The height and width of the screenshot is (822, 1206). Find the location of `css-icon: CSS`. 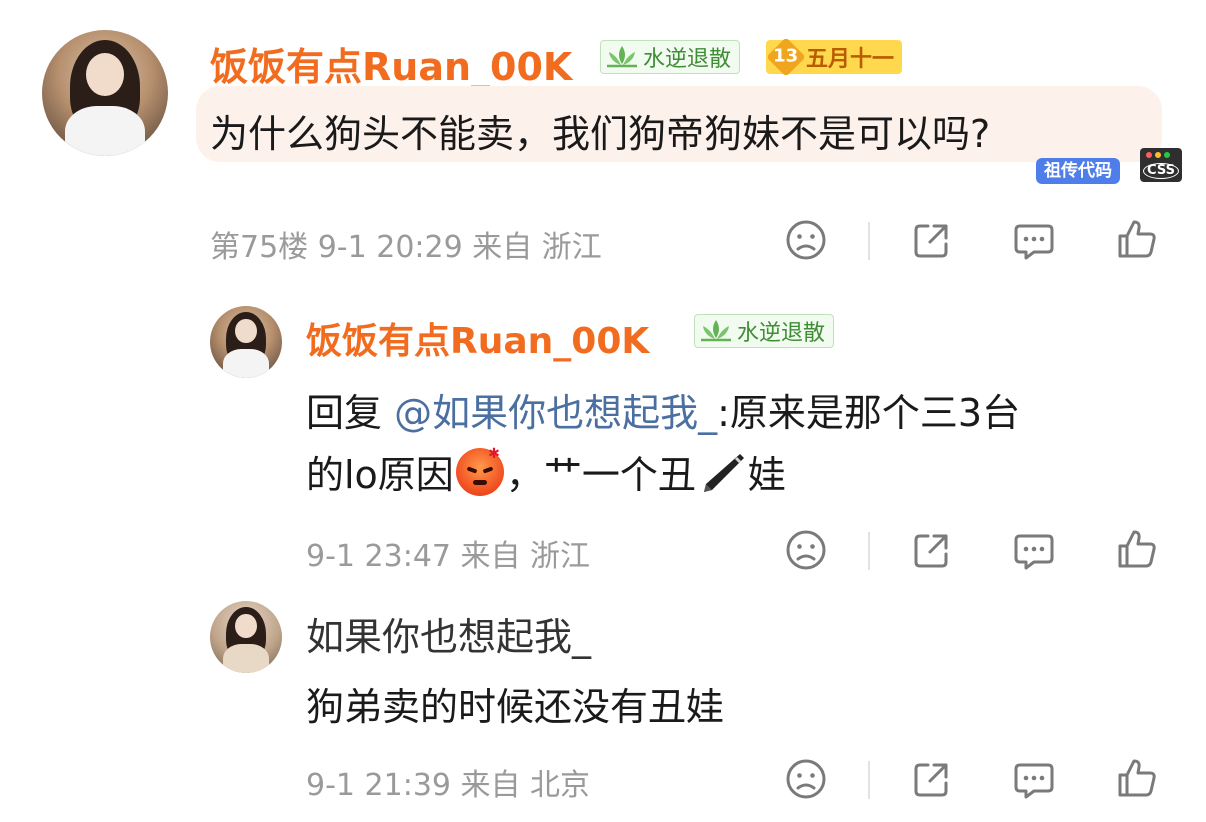

css-icon: CSS is located at coordinates (1161, 165).